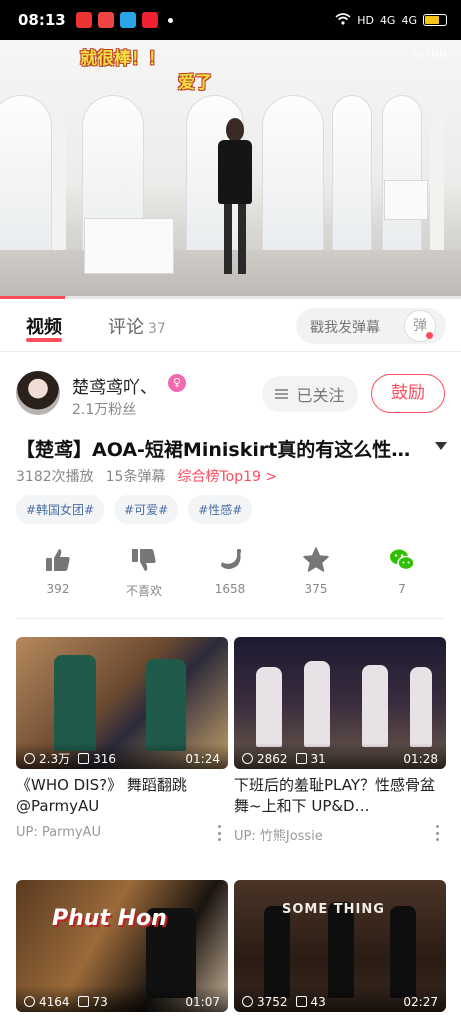 The height and width of the screenshot is (1024, 461). What do you see at coordinates (157, 329) in the screenshot?
I see `comment-count: 37` at bounding box center [157, 329].